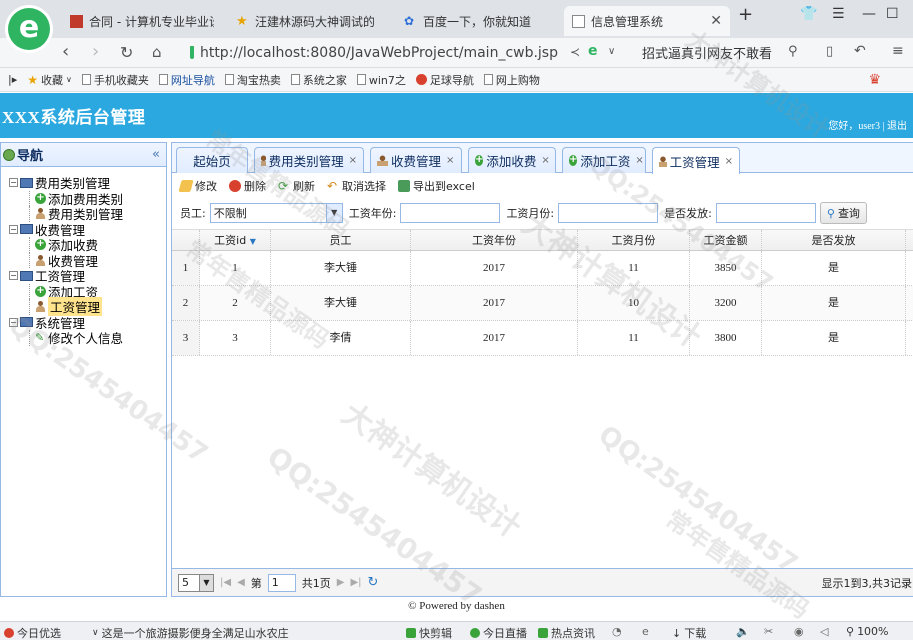 This screenshot has width=913, height=641. I want to click on chevron-down-icon: ∨, so click(611, 51).